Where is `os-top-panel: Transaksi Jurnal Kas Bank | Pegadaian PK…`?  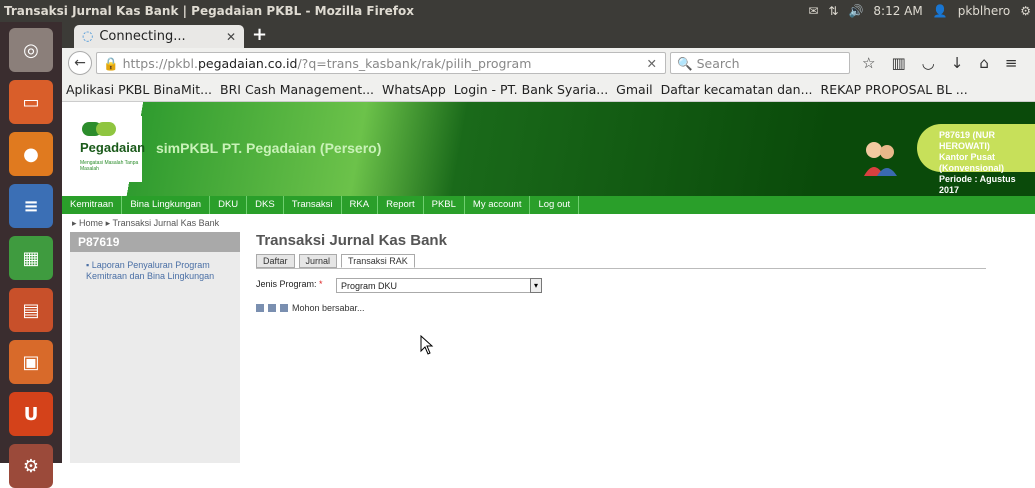 os-top-panel: Transaksi Jurnal Kas Bank | Pegadaian PK… is located at coordinates (517, 11).